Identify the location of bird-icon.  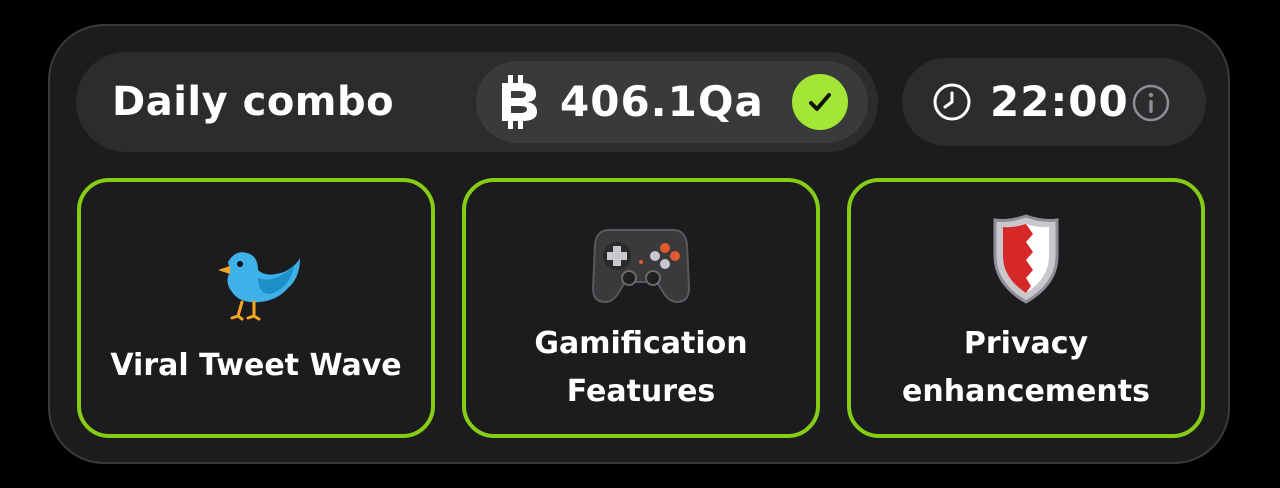
(259, 286).